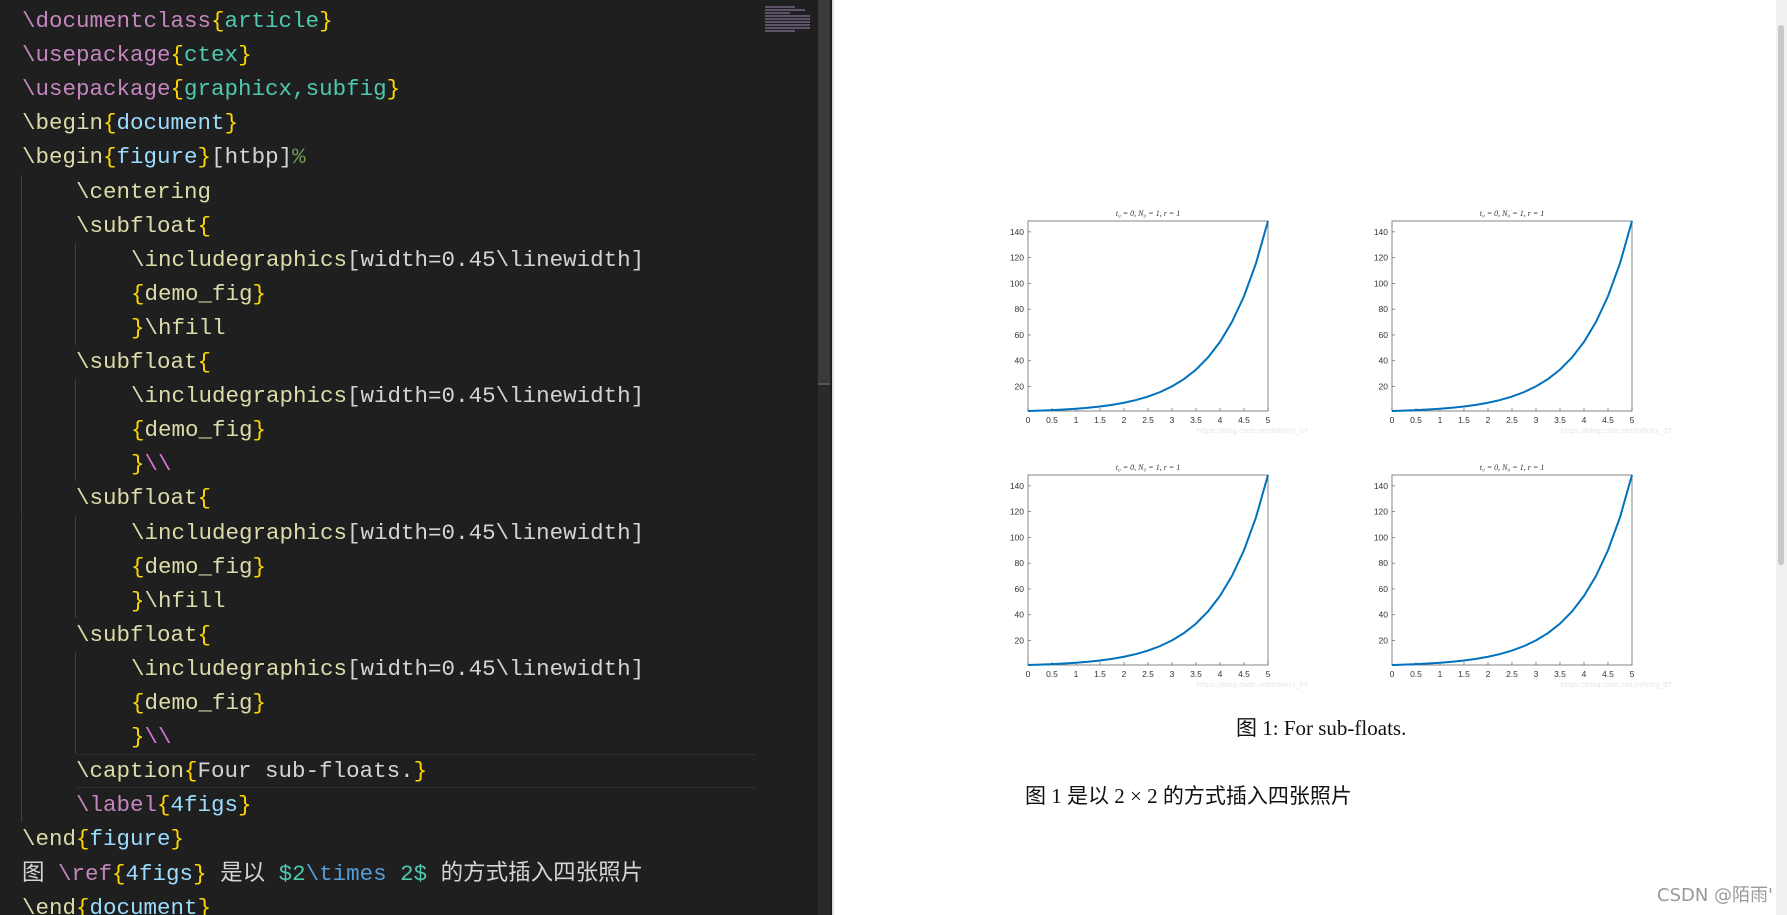 The width and height of the screenshot is (1787, 915). Describe the element at coordinates (177, 21) in the screenshot. I see `code-line: \documentclass{article}` at that location.